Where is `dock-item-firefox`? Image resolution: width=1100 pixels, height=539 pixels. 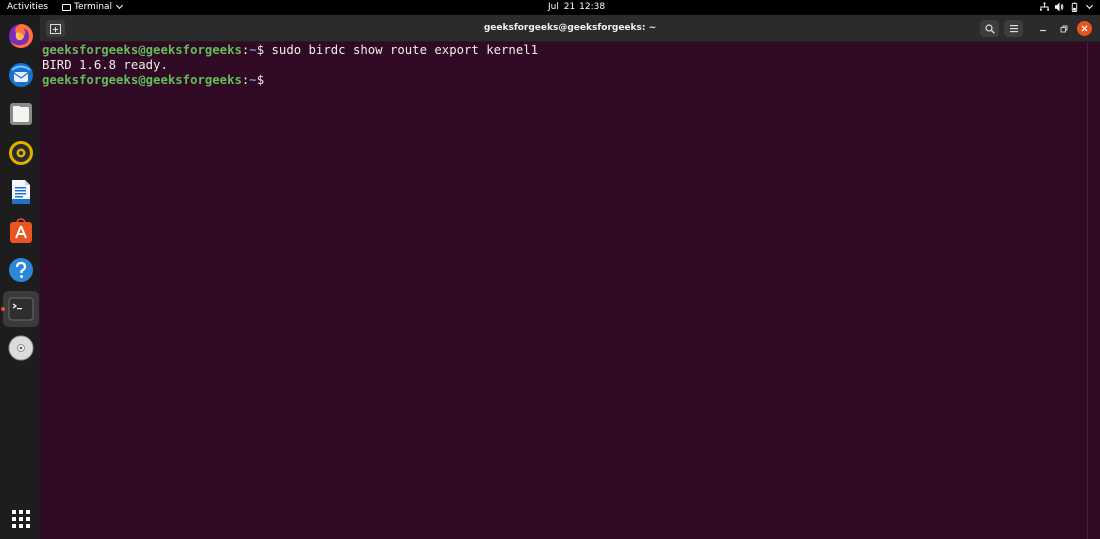
dock-item-firefox is located at coordinates (21, 36).